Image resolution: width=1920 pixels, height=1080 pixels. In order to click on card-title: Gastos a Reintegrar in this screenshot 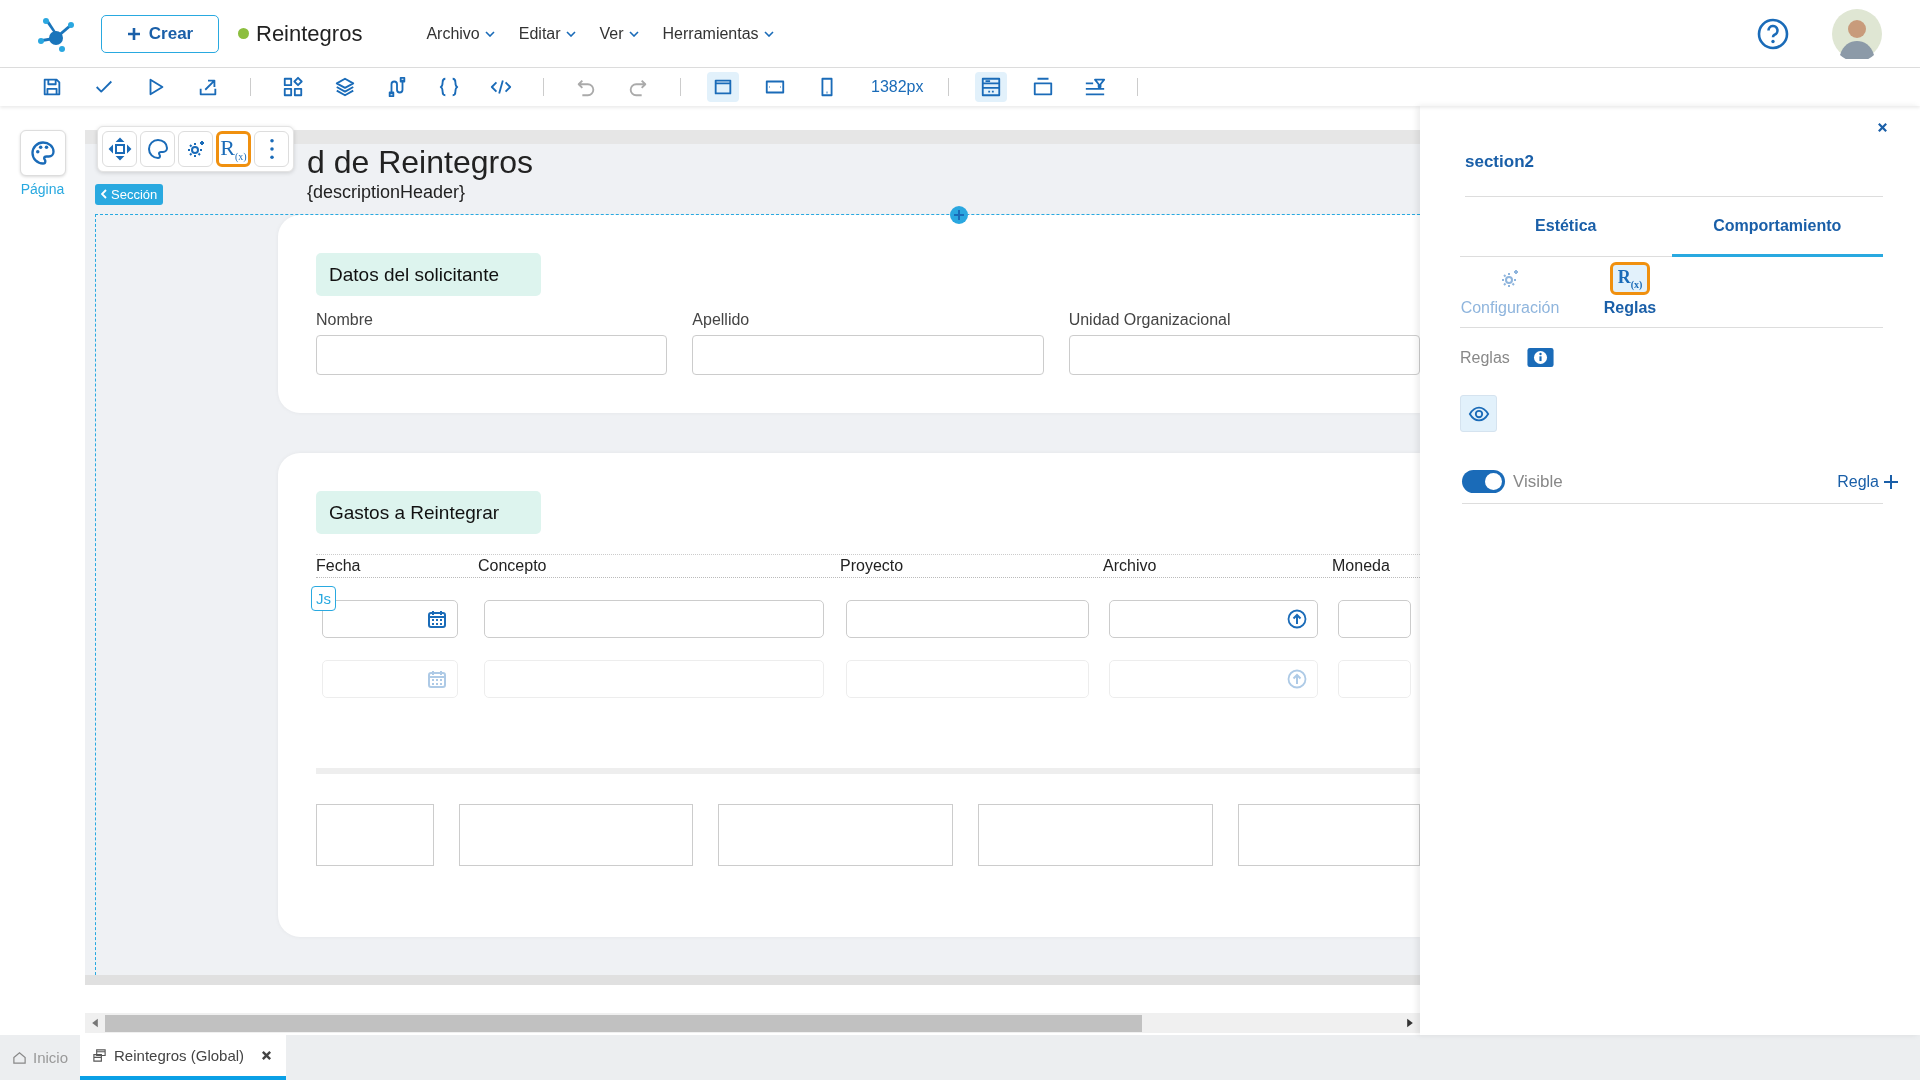, I will do `click(428, 512)`.